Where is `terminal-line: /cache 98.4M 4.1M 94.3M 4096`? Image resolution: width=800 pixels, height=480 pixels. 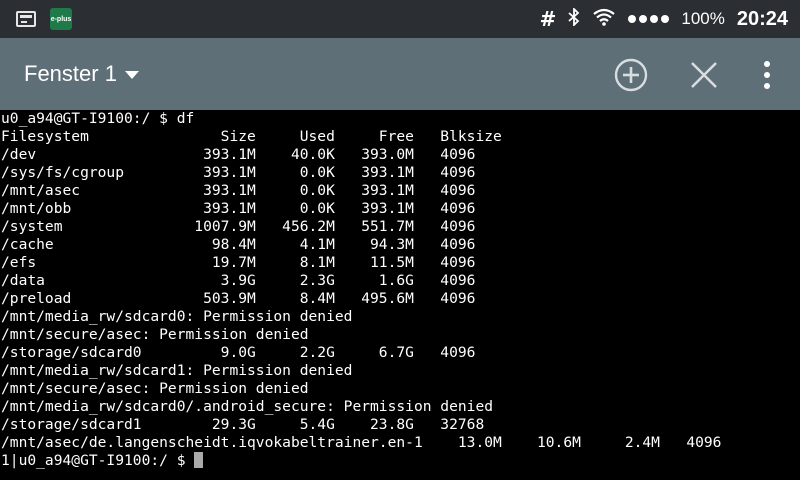 terminal-line: /cache 98.4M 4.1M 94.3M 4096 is located at coordinates (238, 244).